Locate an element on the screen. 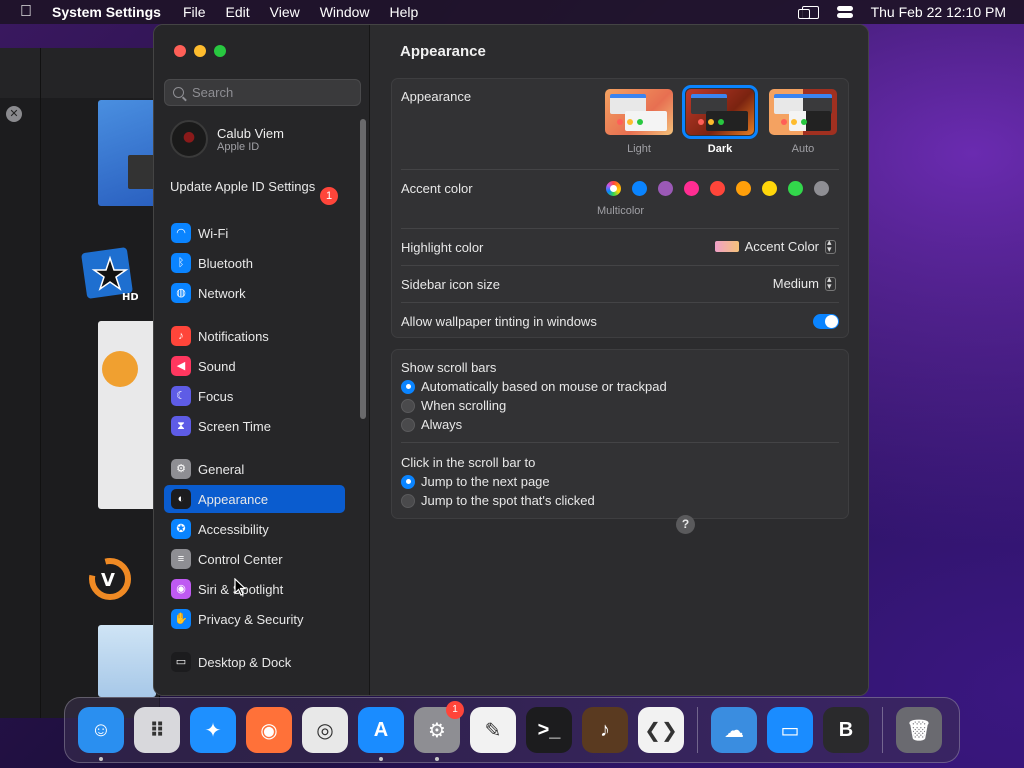 The image size is (1024, 768). search-input is located at coordinates (267, 92).